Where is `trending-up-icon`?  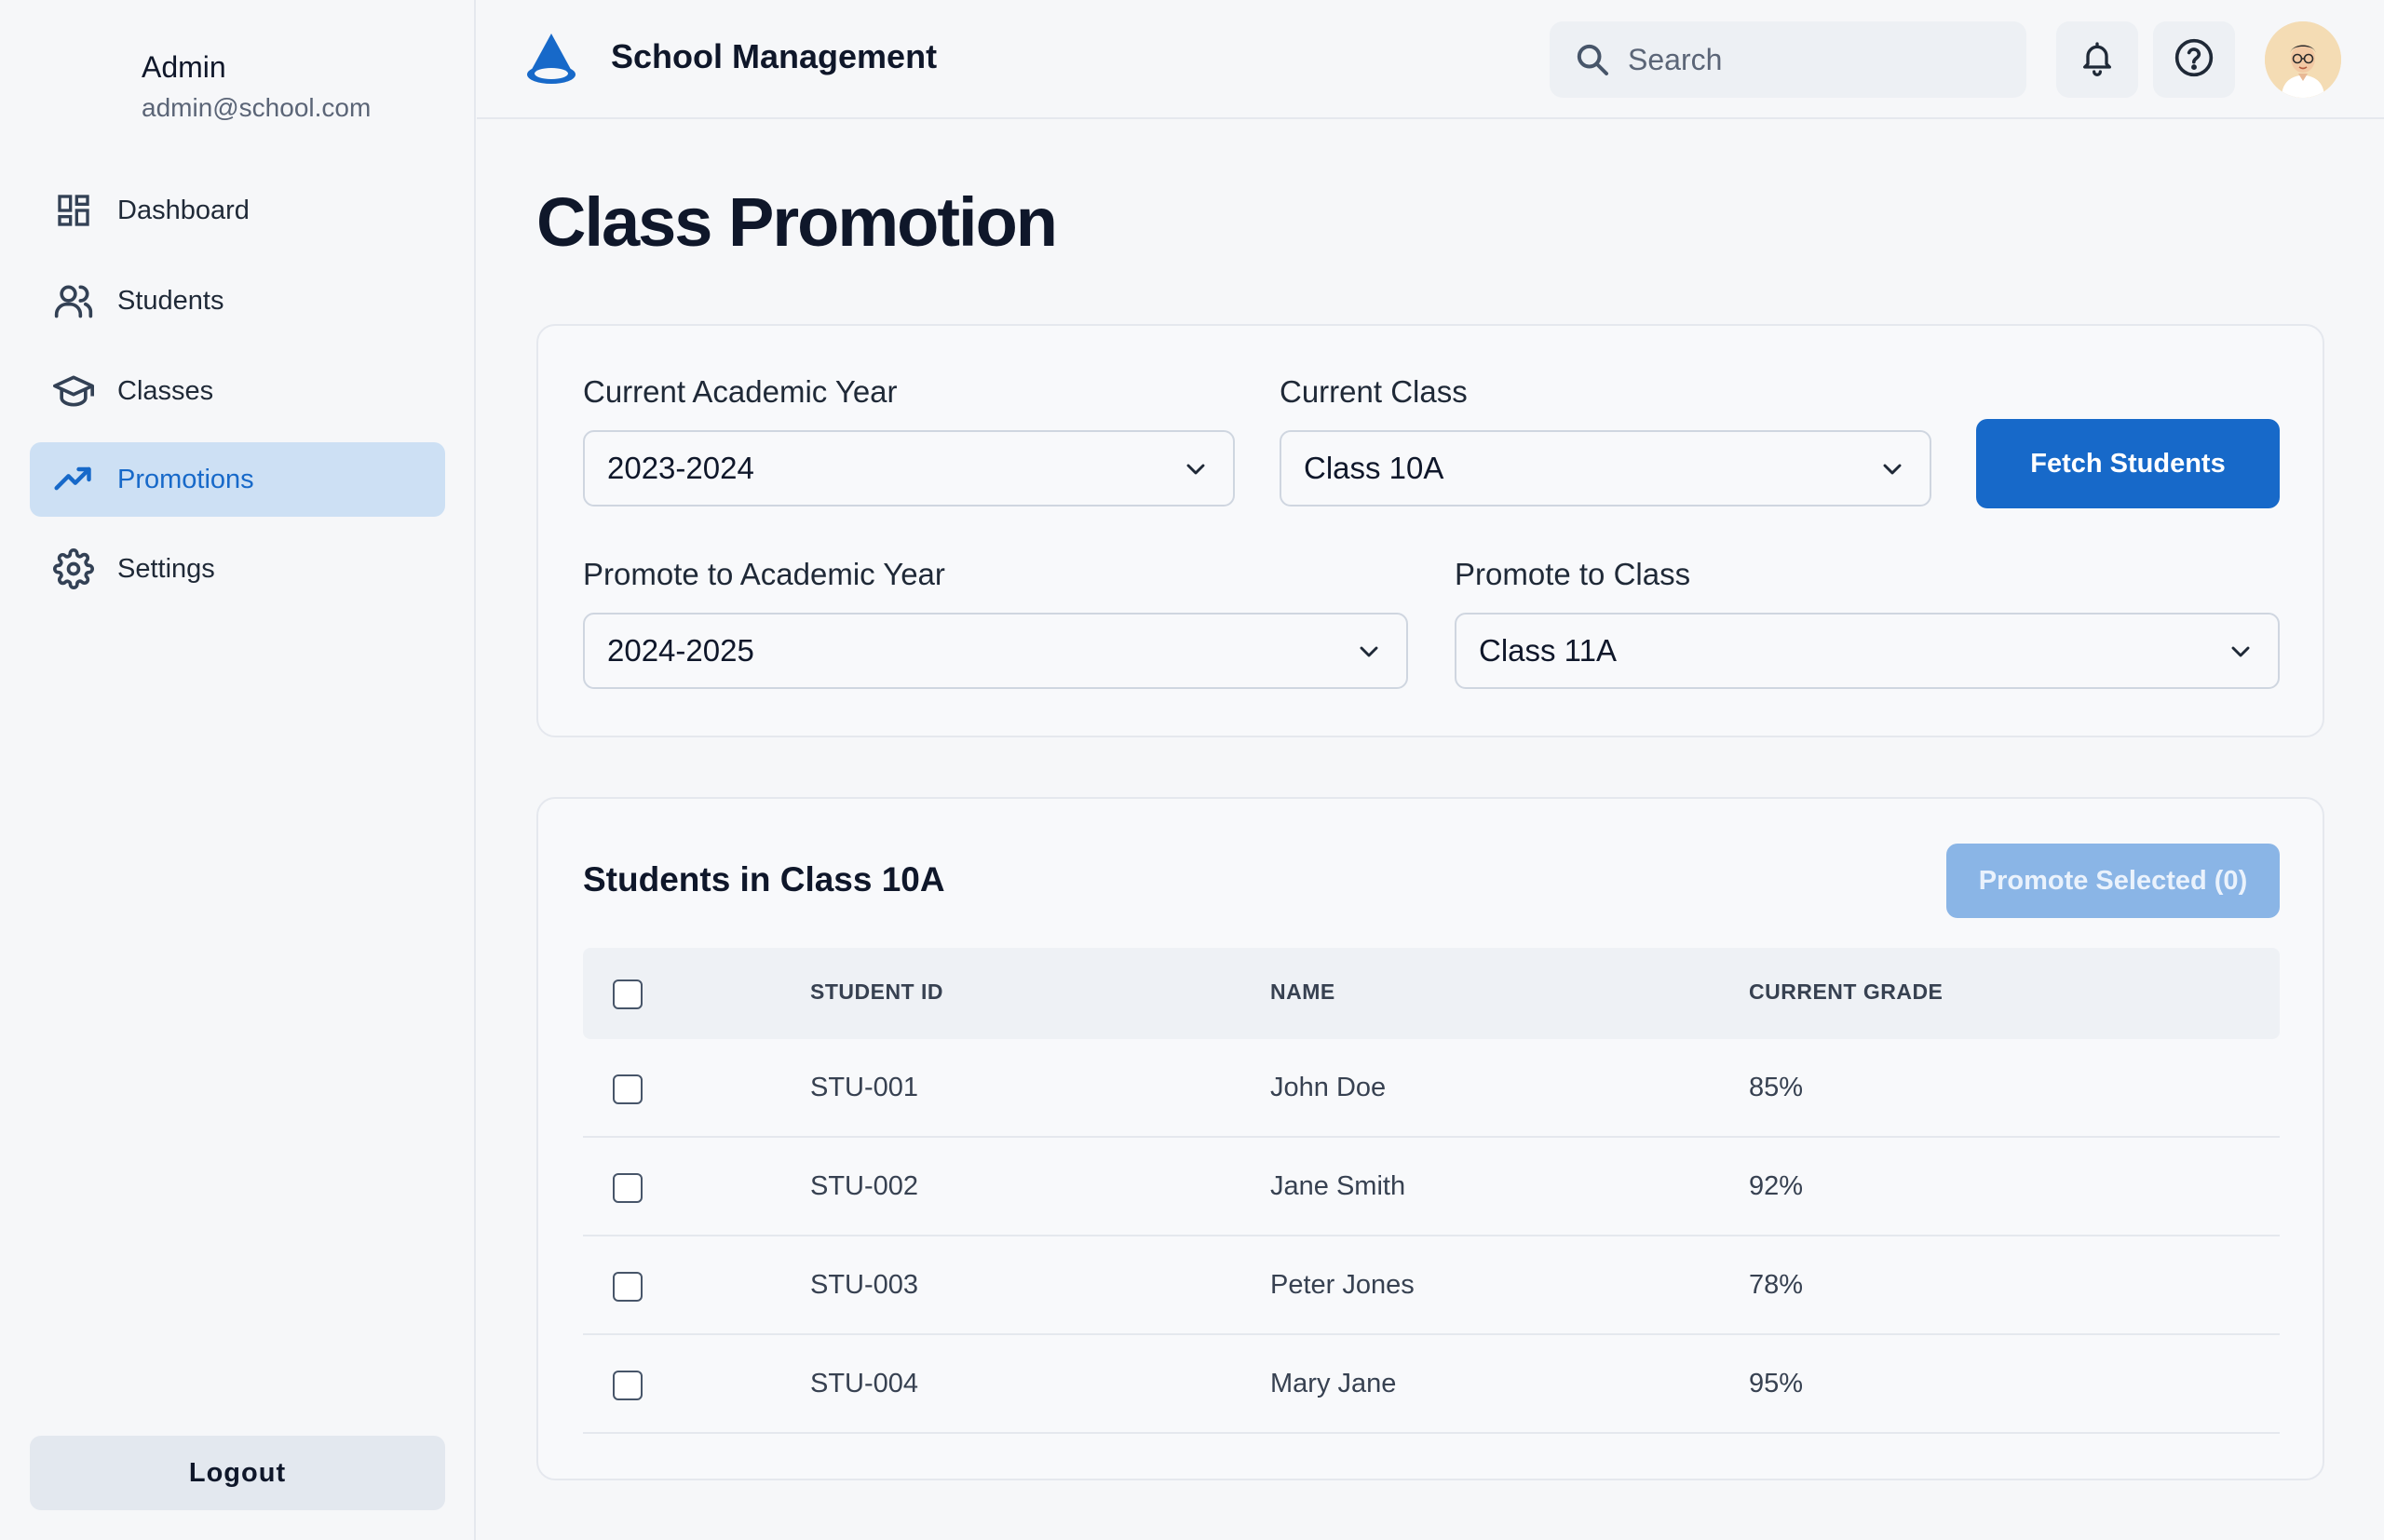
trending-up-icon is located at coordinates (73, 479).